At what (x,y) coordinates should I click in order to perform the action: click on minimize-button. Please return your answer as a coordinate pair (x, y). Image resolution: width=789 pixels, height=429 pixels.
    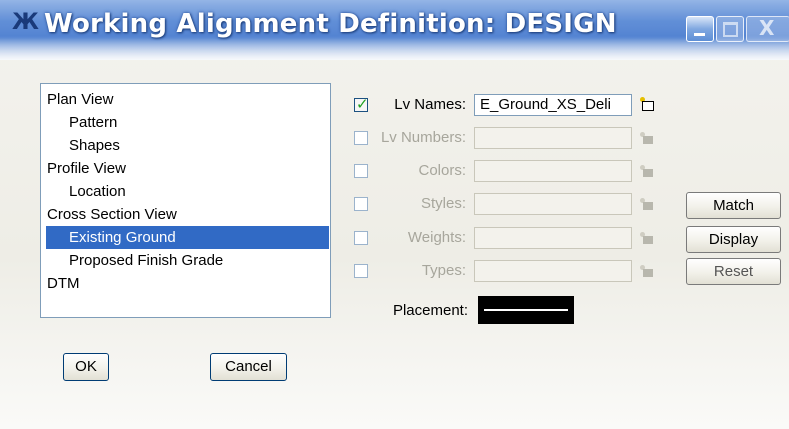
    Looking at the image, I should click on (700, 29).